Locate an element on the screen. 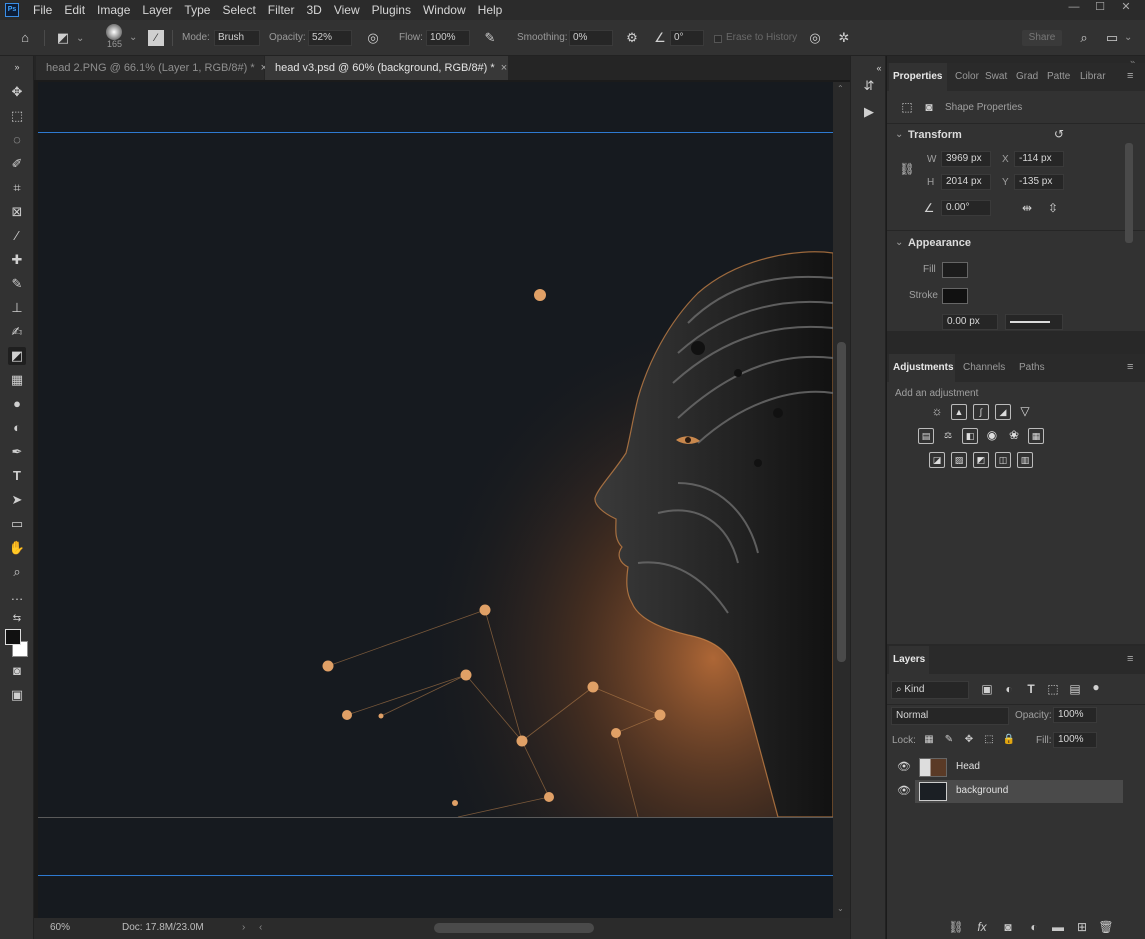 This screenshot has width=1145, height=939. brush-tool-icon: ✎ is located at coordinates (17, 284).